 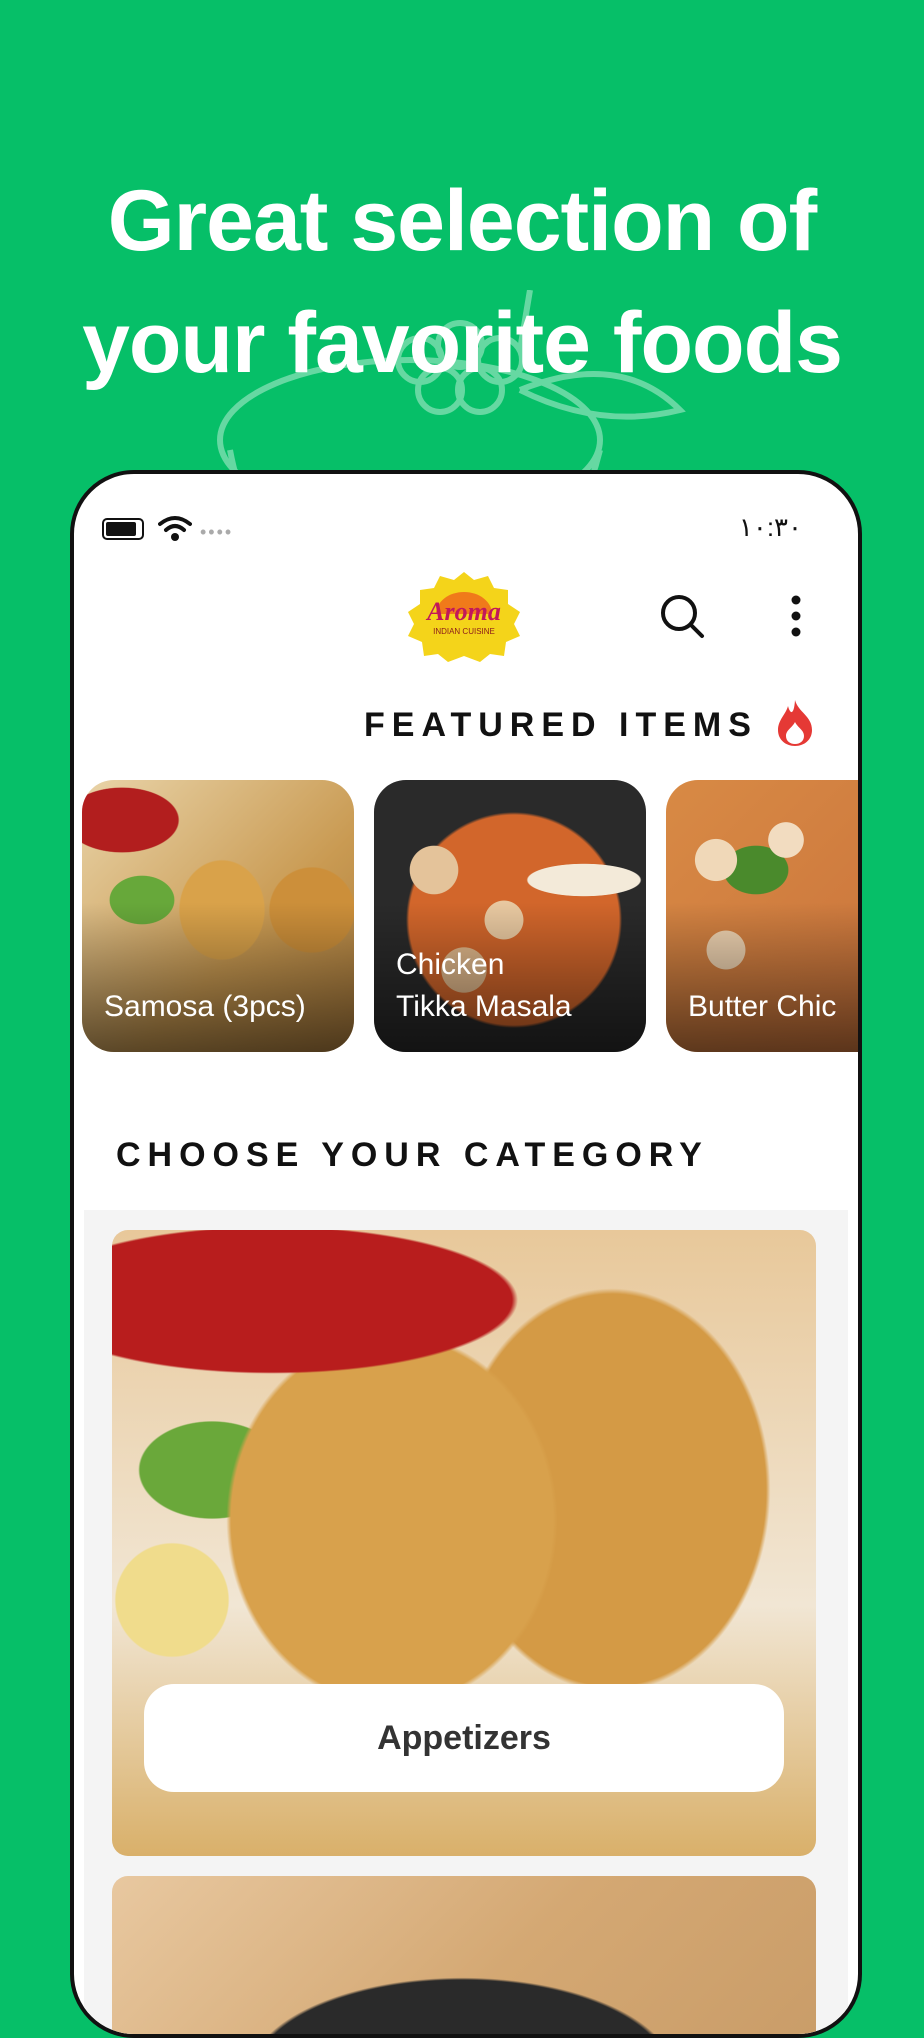 I want to click on battery-icon, so click(x=123, y=529).